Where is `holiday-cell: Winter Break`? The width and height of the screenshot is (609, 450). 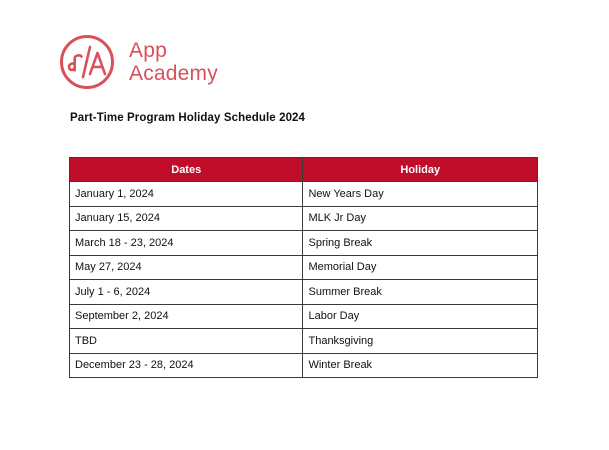
holiday-cell: Winter Break is located at coordinates (420, 365).